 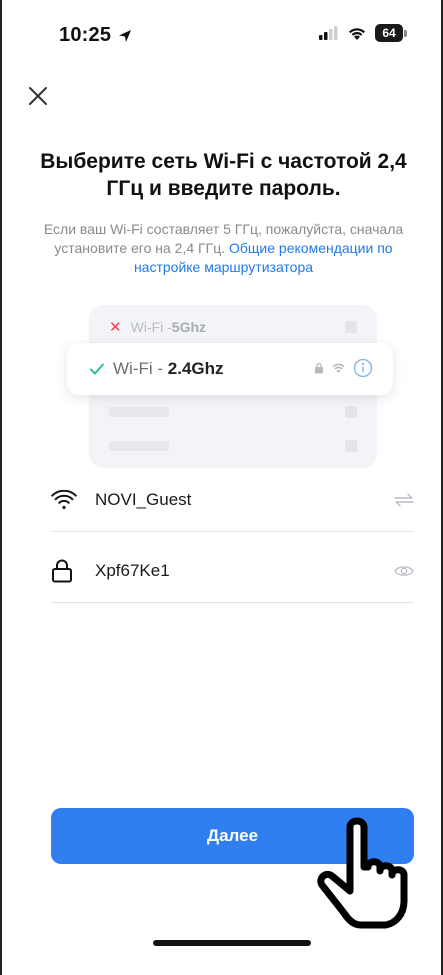 What do you see at coordinates (357, 33) in the screenshot?
I see `wifi-status-icon` at bounding box center [357, 33].